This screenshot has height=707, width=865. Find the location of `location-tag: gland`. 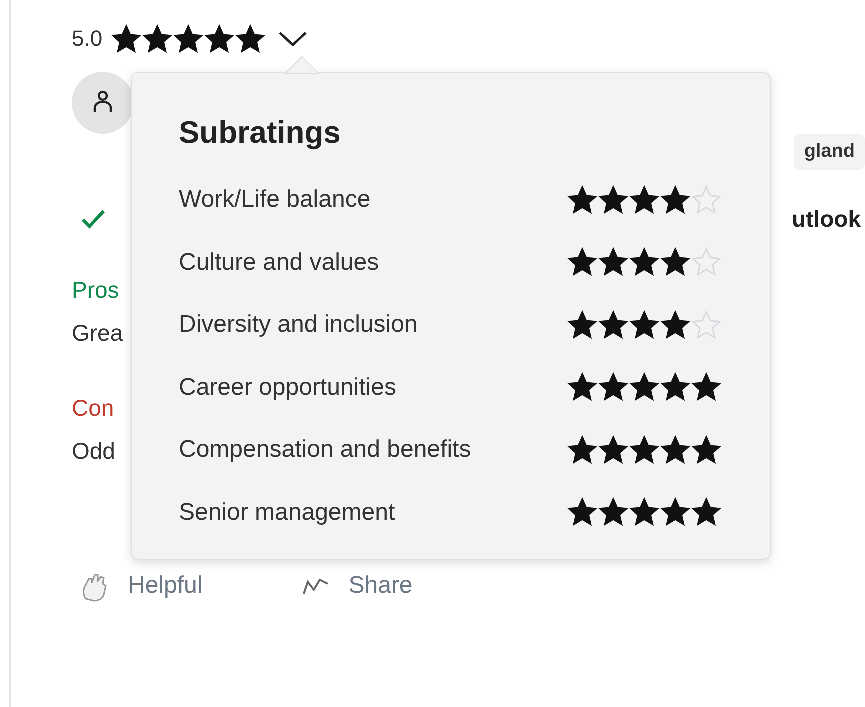

location-tag: gland is located at coordinates (829, 152).